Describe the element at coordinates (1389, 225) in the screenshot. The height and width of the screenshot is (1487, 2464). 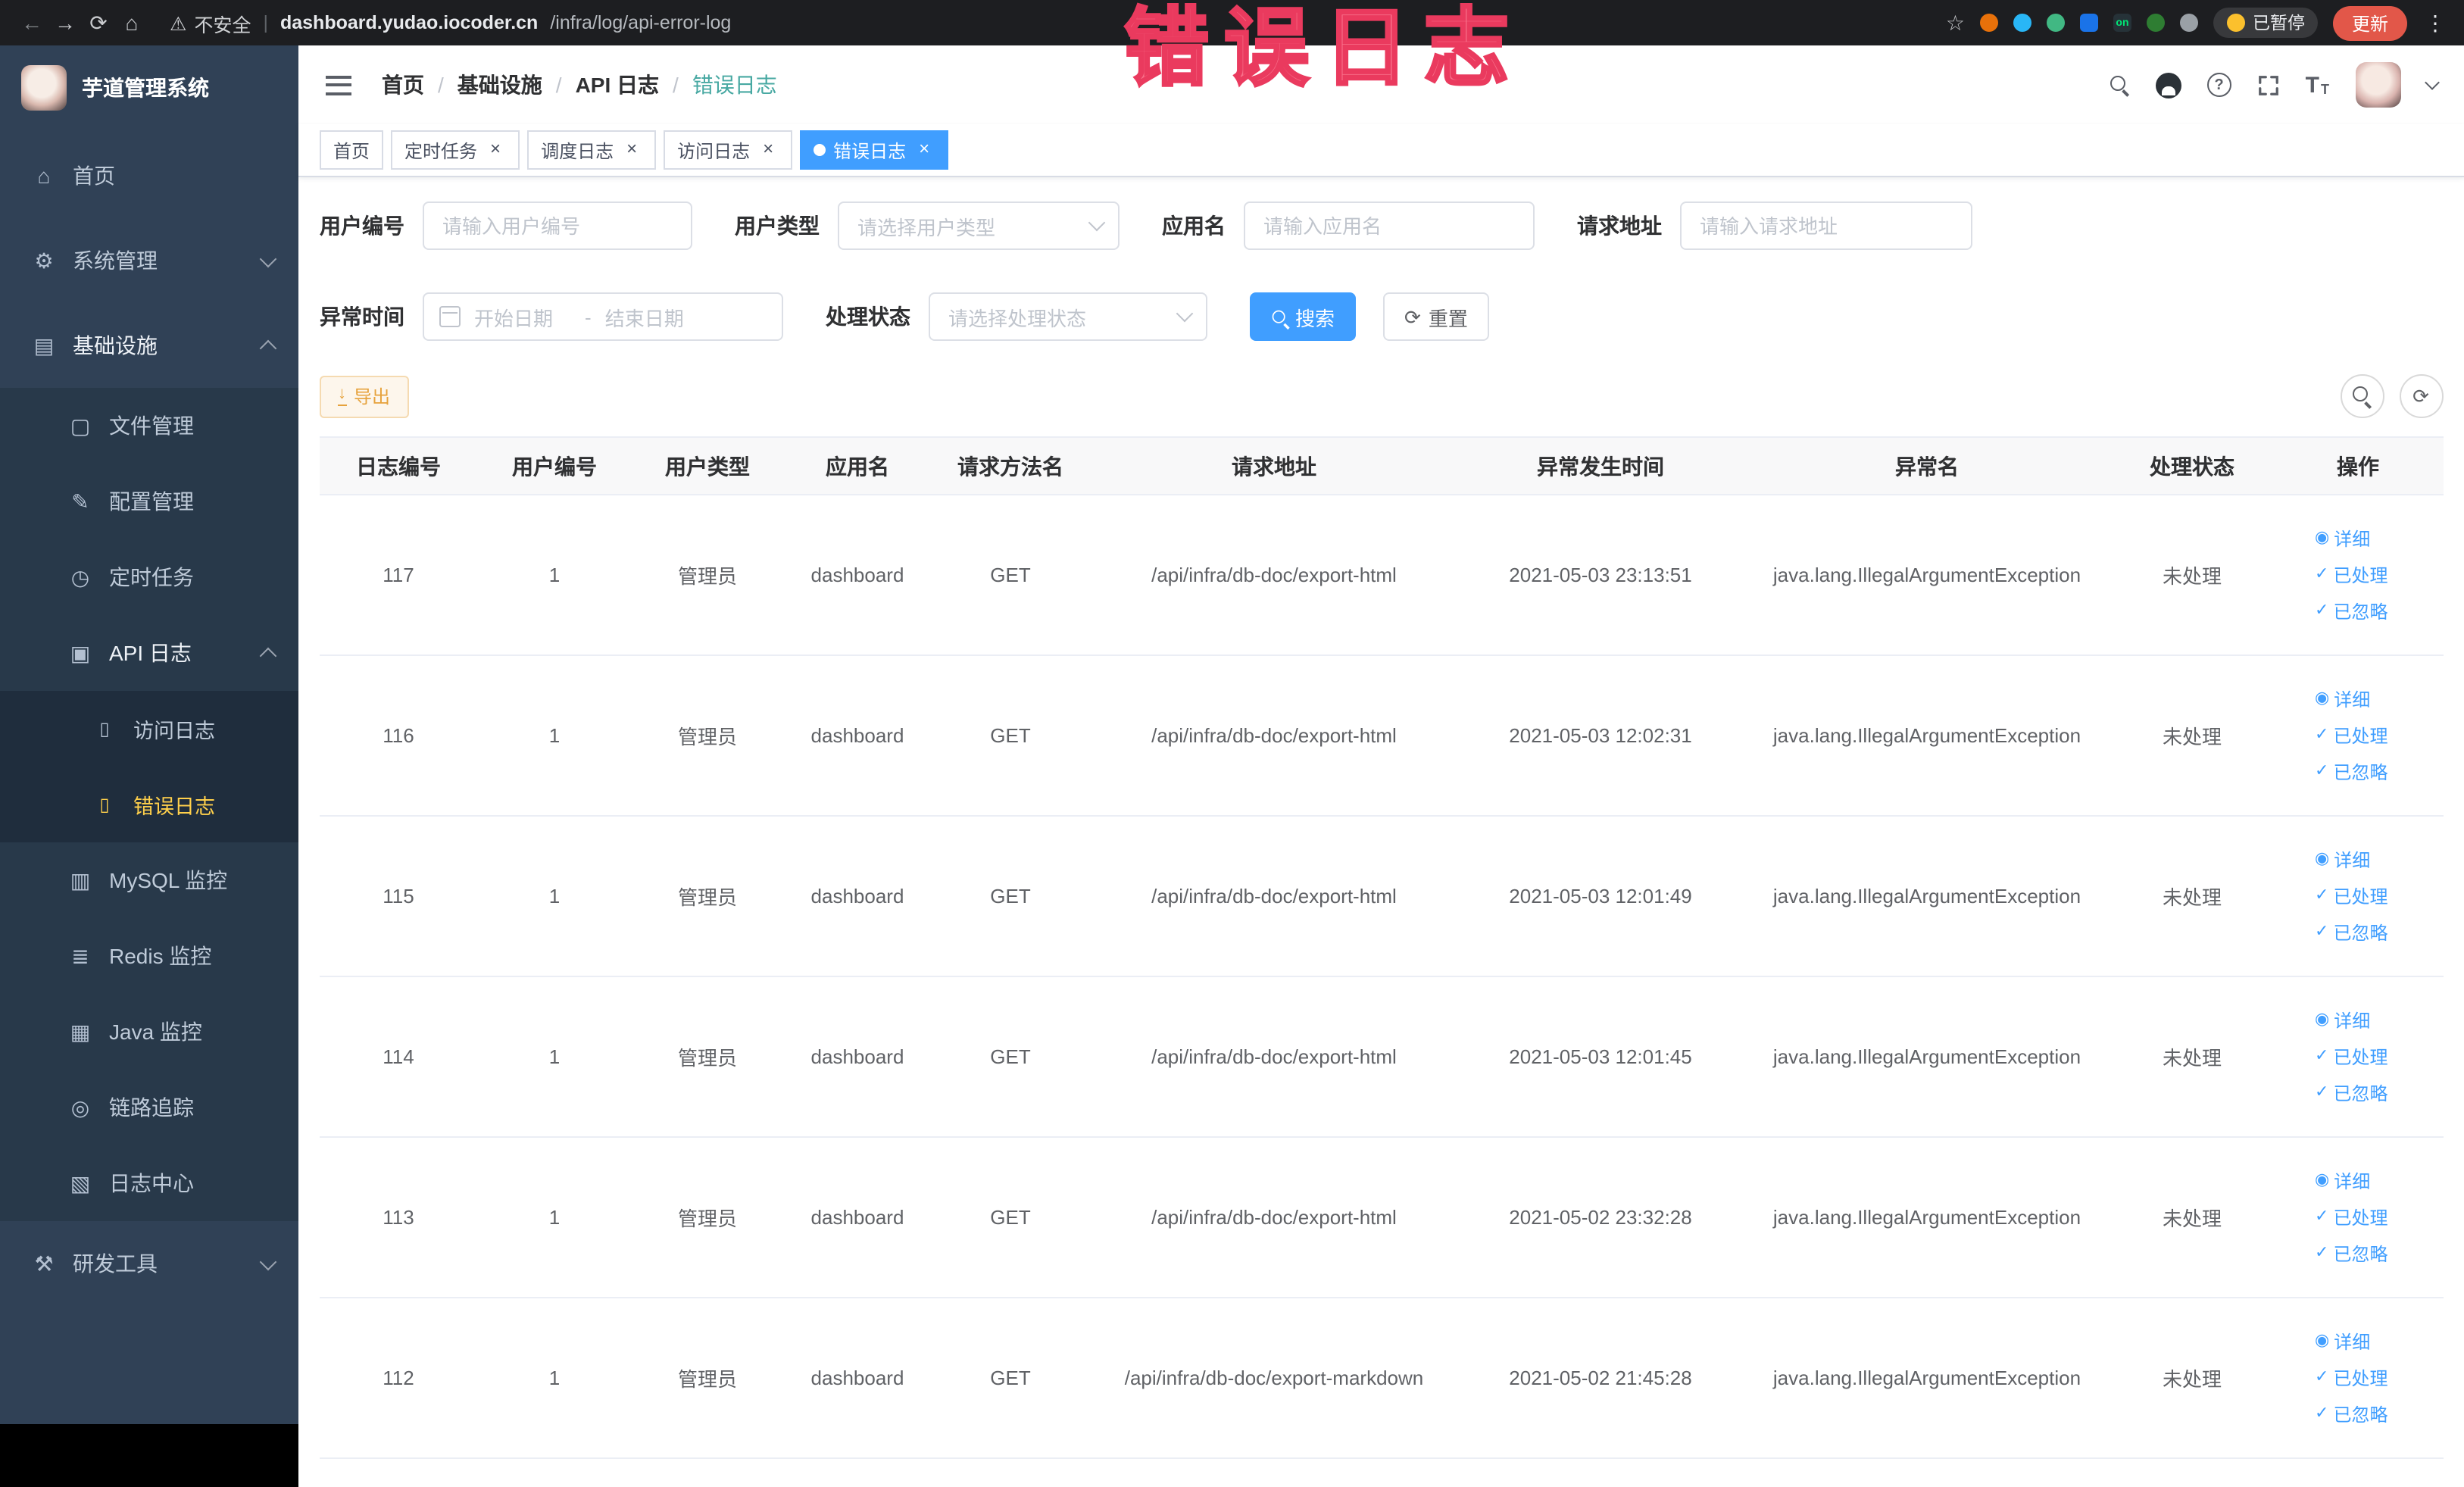
I see `app-name-input` at that location.